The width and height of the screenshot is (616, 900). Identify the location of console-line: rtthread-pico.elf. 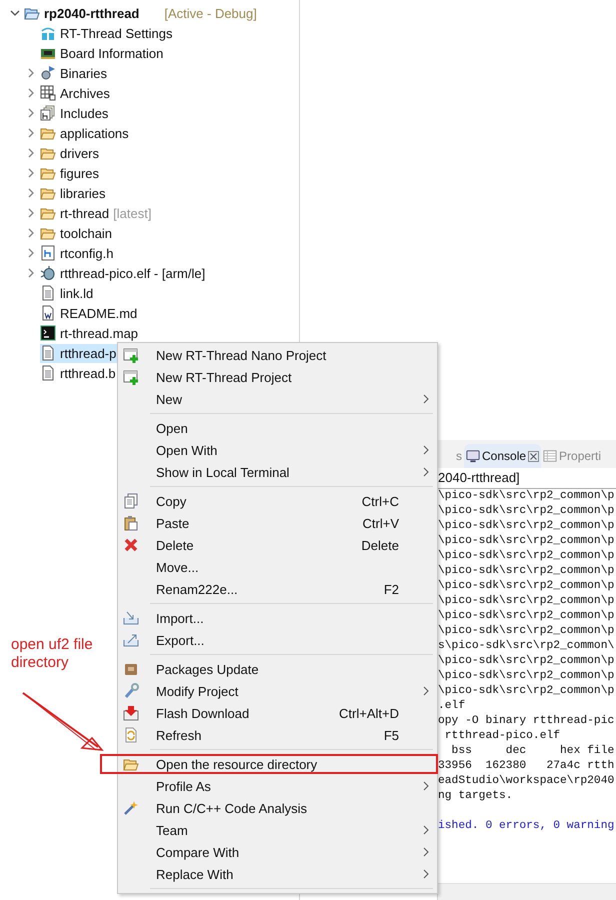
(503, 736).